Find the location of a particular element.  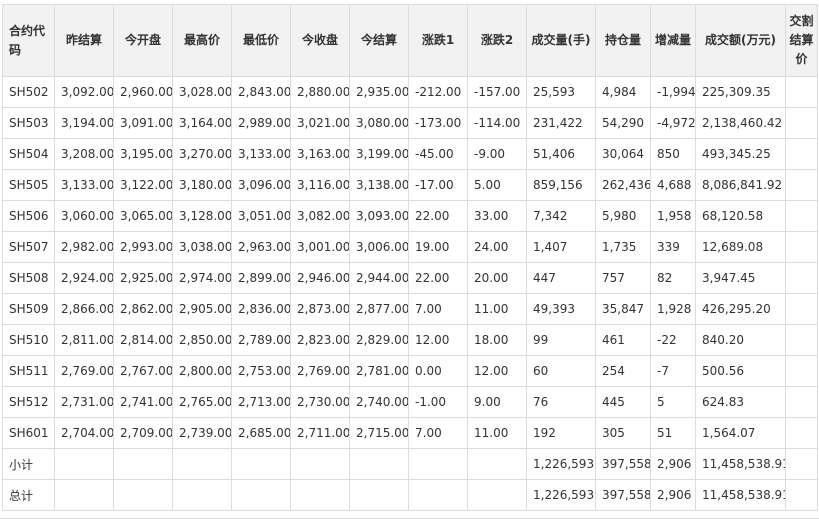

table-cell: 4,688 is located at coordinates (673, 185).